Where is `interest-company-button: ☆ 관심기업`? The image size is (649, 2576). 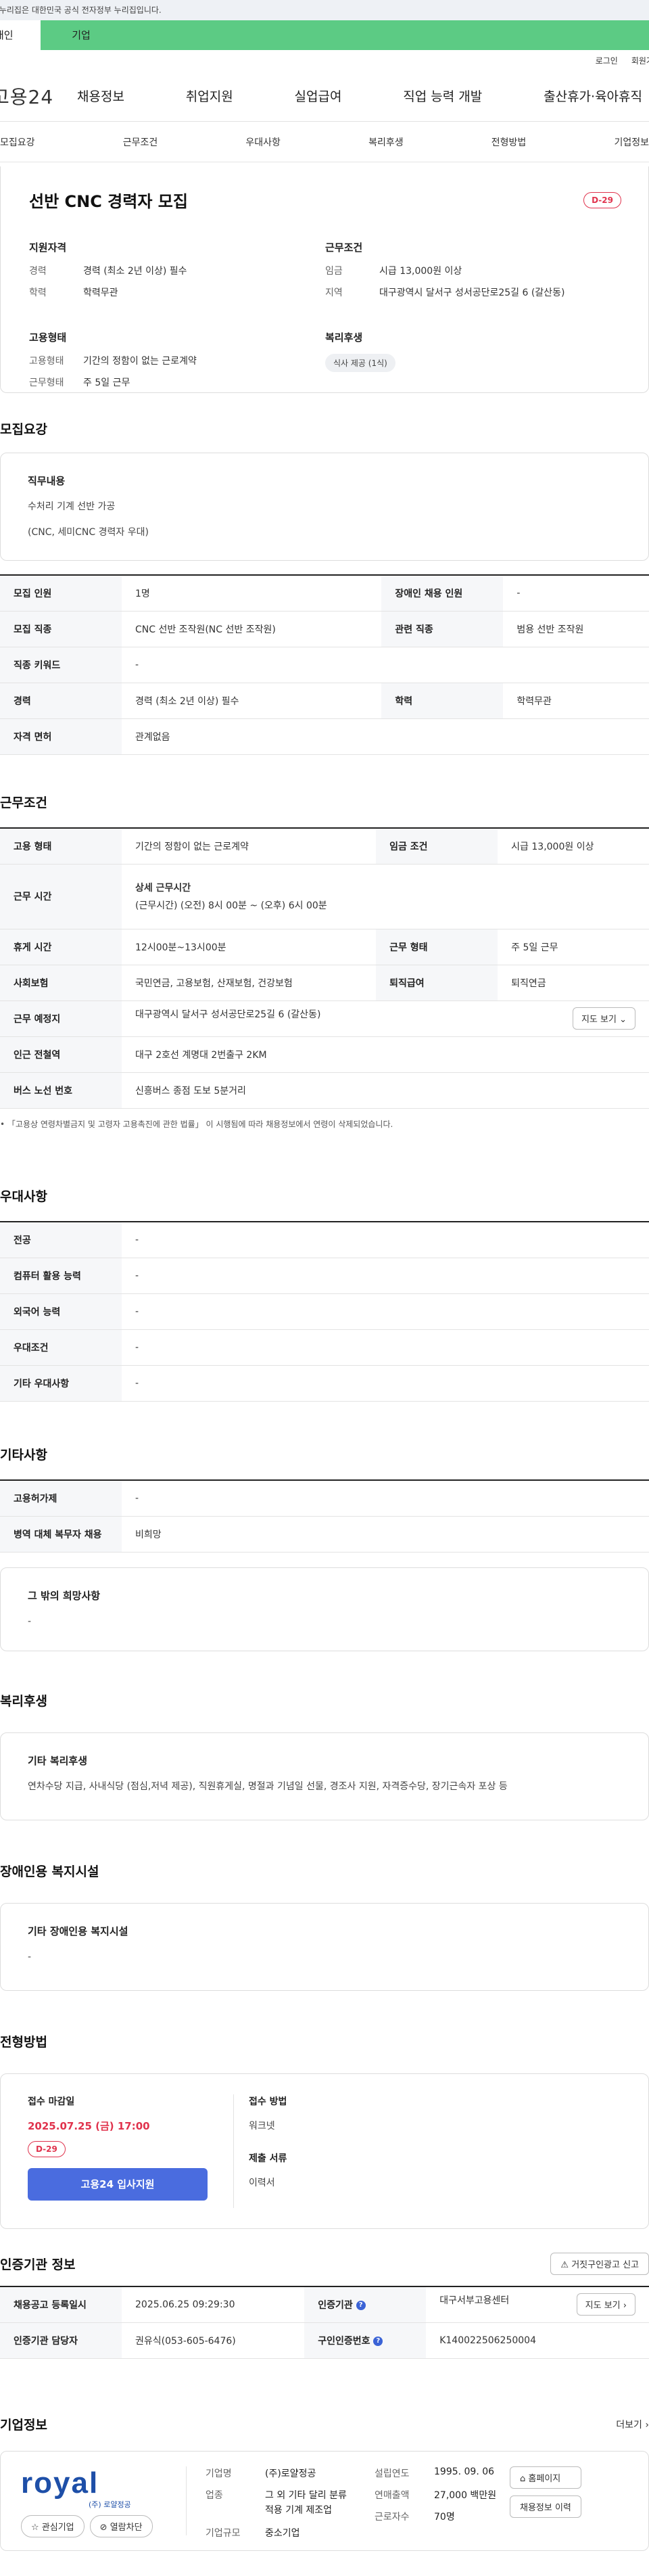
interest-company-button: ☆ 관심기업 is located at coordinates (53, 2526).